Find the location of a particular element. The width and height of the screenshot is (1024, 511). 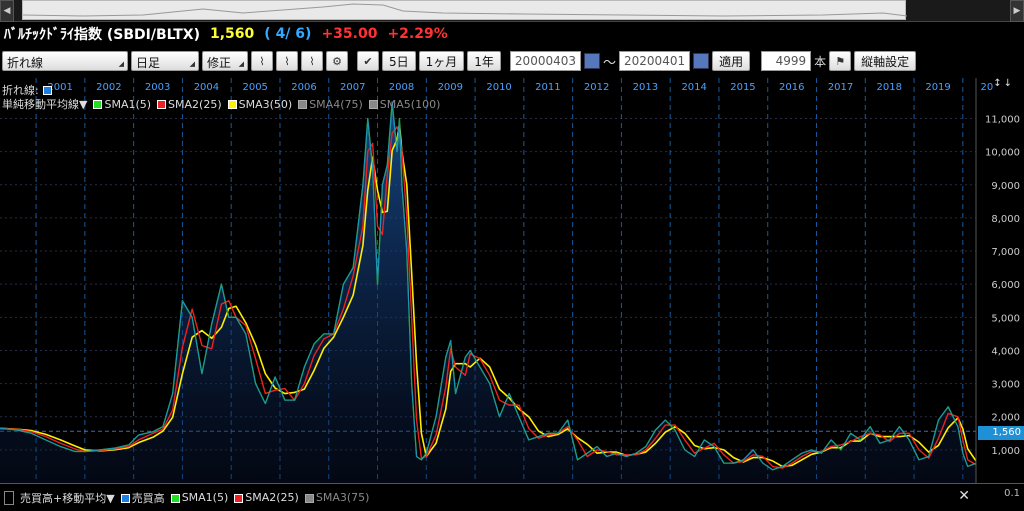

volume-sma3-label: SMA3(75) is located at coordinates (342, 497).